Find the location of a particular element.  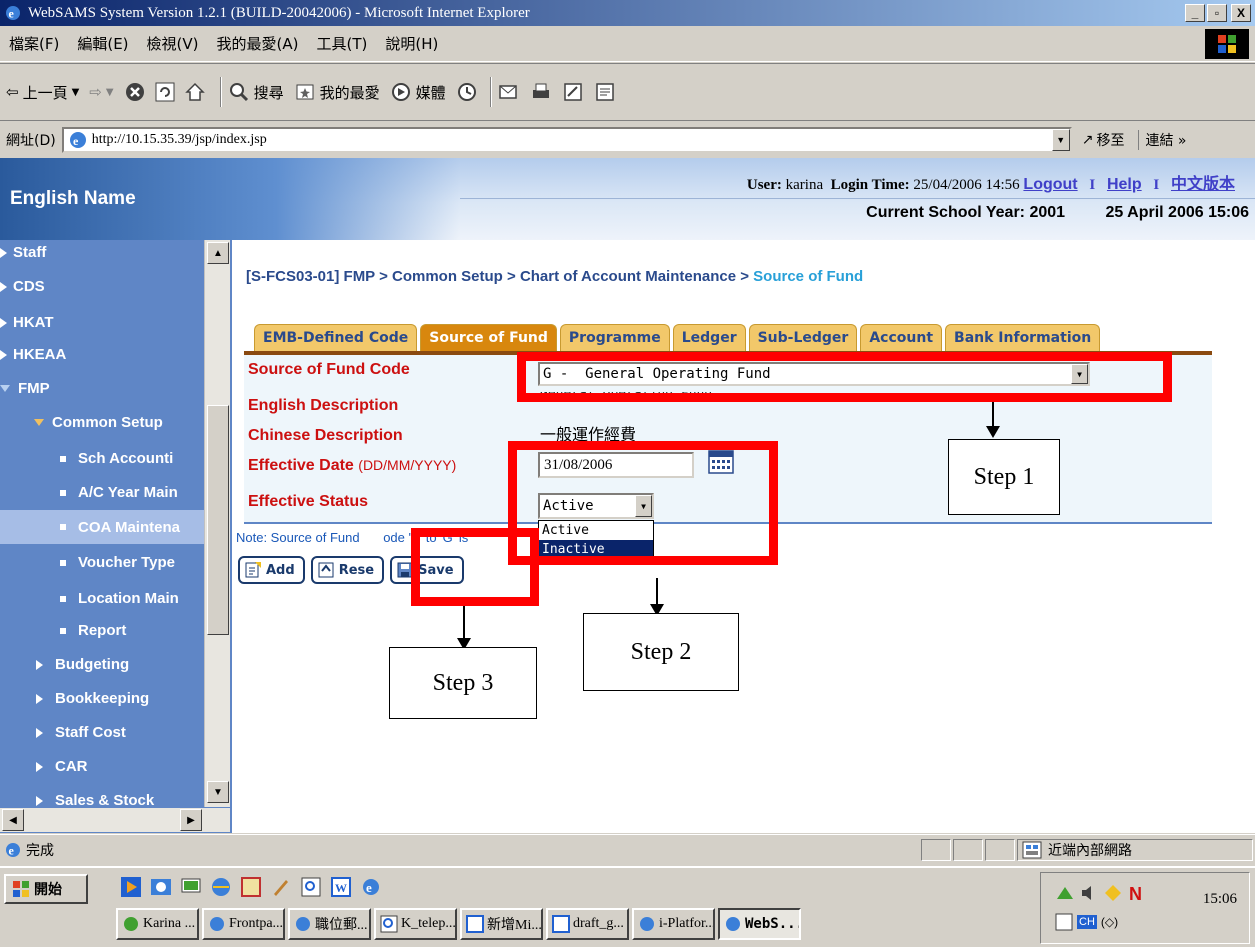

nav-item-voucher-type: Voucher Type is located at coordinates (117, 562).